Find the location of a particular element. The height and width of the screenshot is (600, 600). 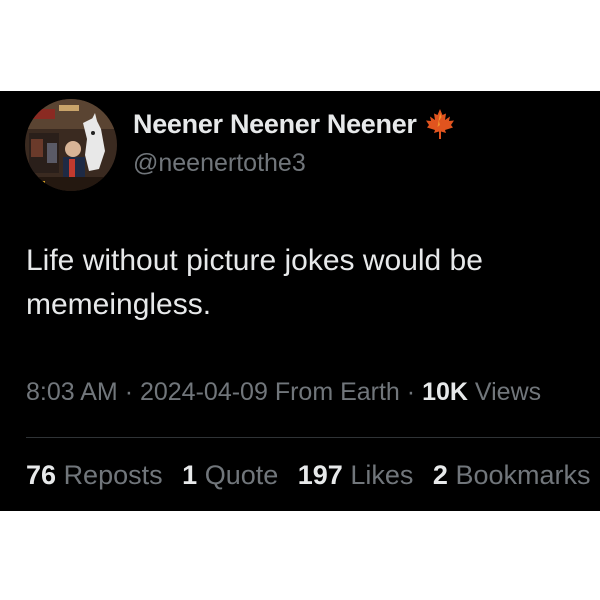

likes-label: Likes is located at coordinates (382, 475).